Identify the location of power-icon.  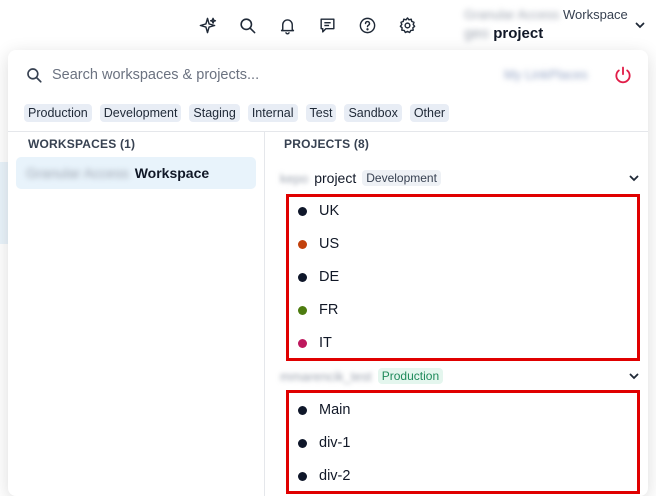
(623, 75).